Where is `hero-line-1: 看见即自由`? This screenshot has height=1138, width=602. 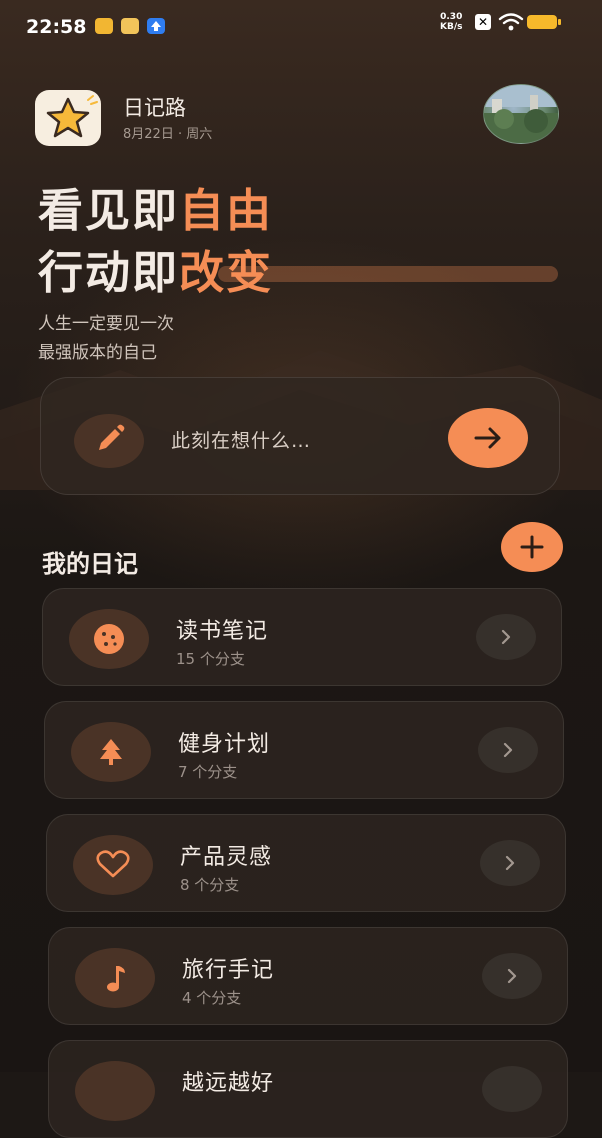 hero-line-1: 看见即自由 is located at coordinates (155, 206).